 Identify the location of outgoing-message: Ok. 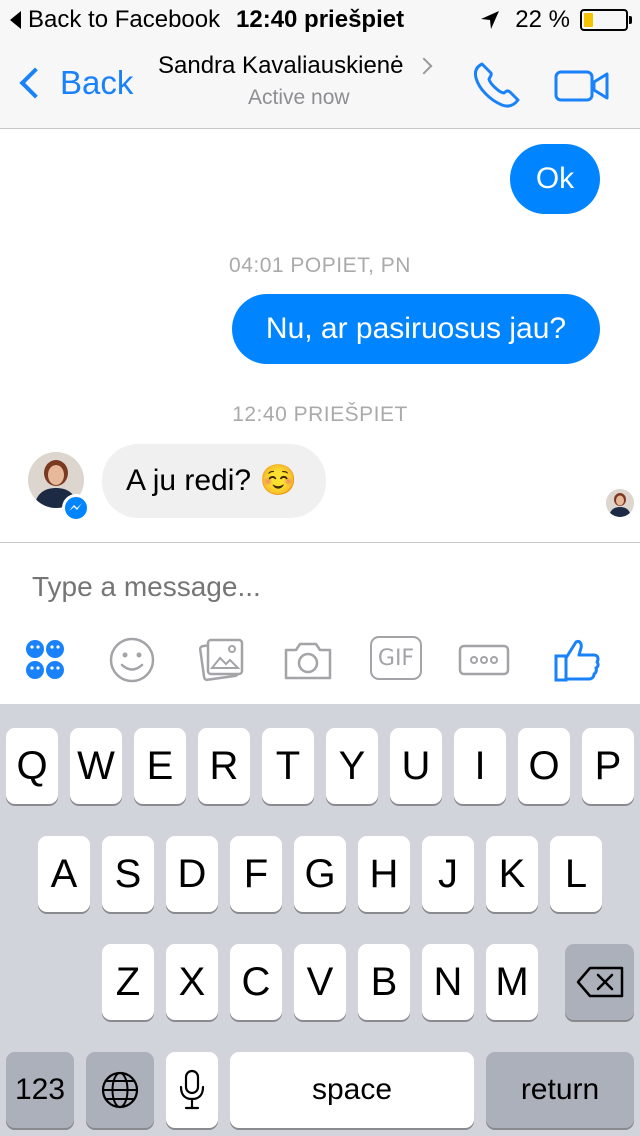
(555, 179).